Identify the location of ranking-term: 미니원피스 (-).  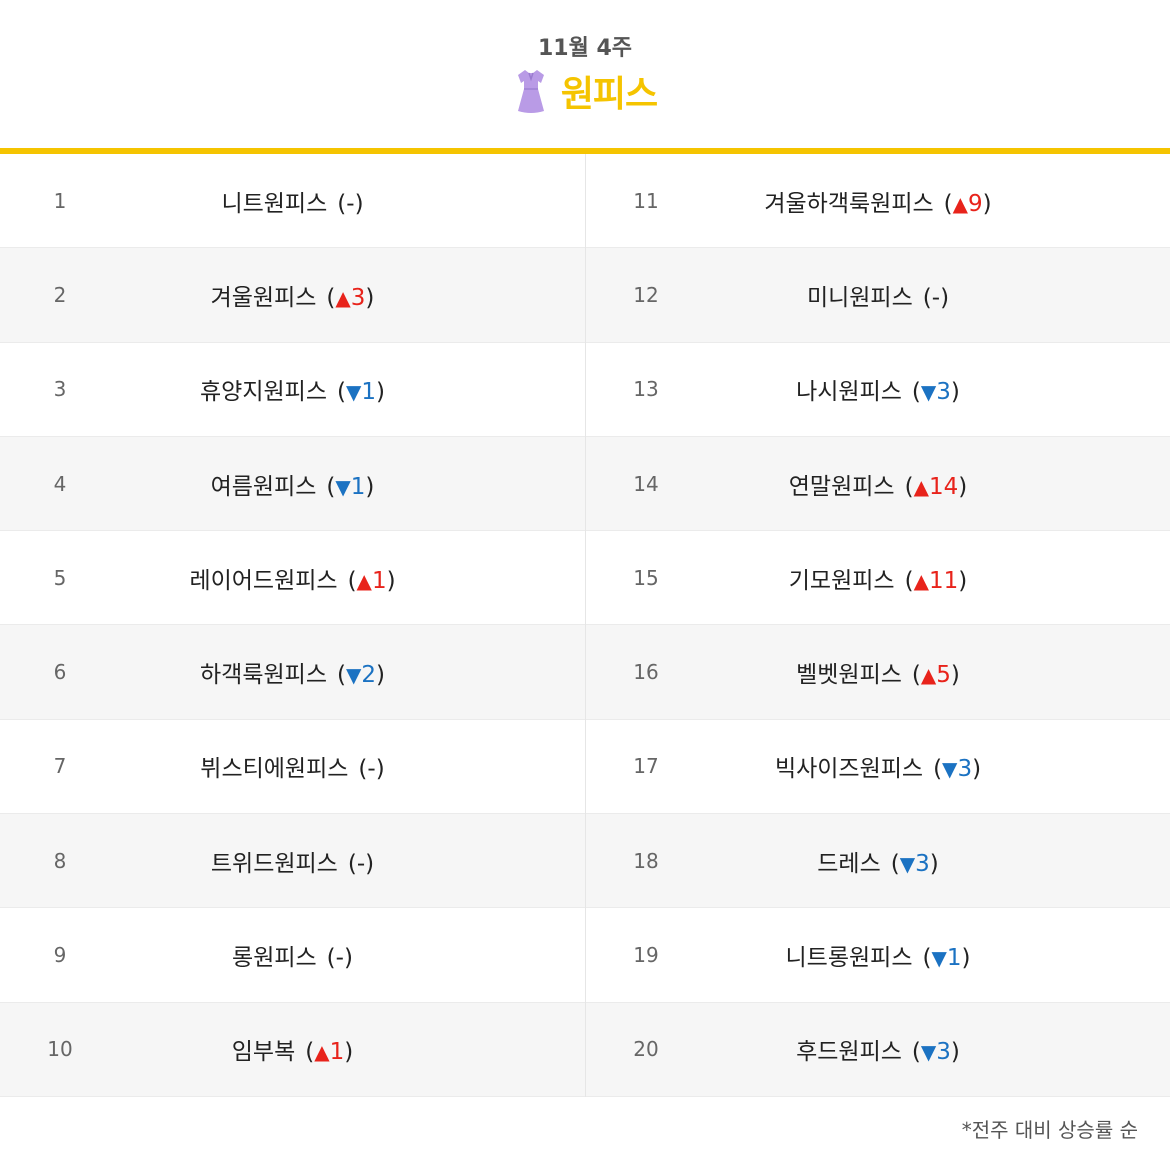
(938, 295).